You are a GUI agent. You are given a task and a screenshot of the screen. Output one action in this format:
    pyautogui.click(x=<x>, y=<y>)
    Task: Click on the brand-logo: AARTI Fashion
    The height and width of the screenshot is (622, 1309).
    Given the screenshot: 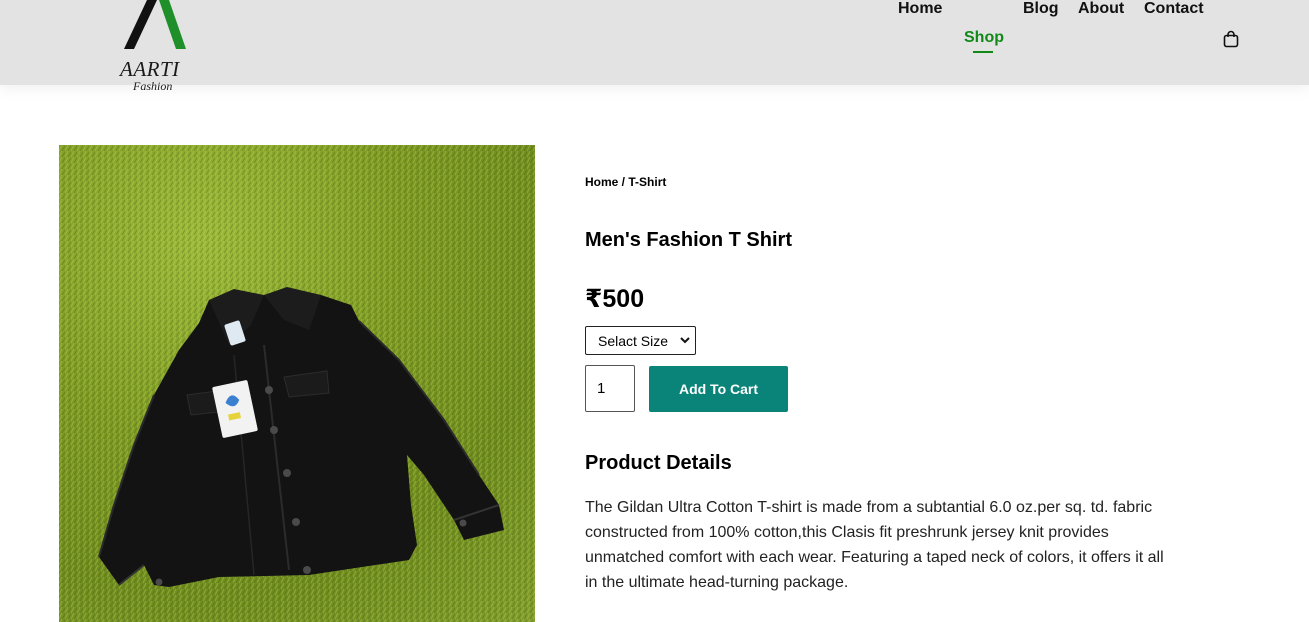 What is the action you would take?
    pyautogui.click(x=157, y=48)
    